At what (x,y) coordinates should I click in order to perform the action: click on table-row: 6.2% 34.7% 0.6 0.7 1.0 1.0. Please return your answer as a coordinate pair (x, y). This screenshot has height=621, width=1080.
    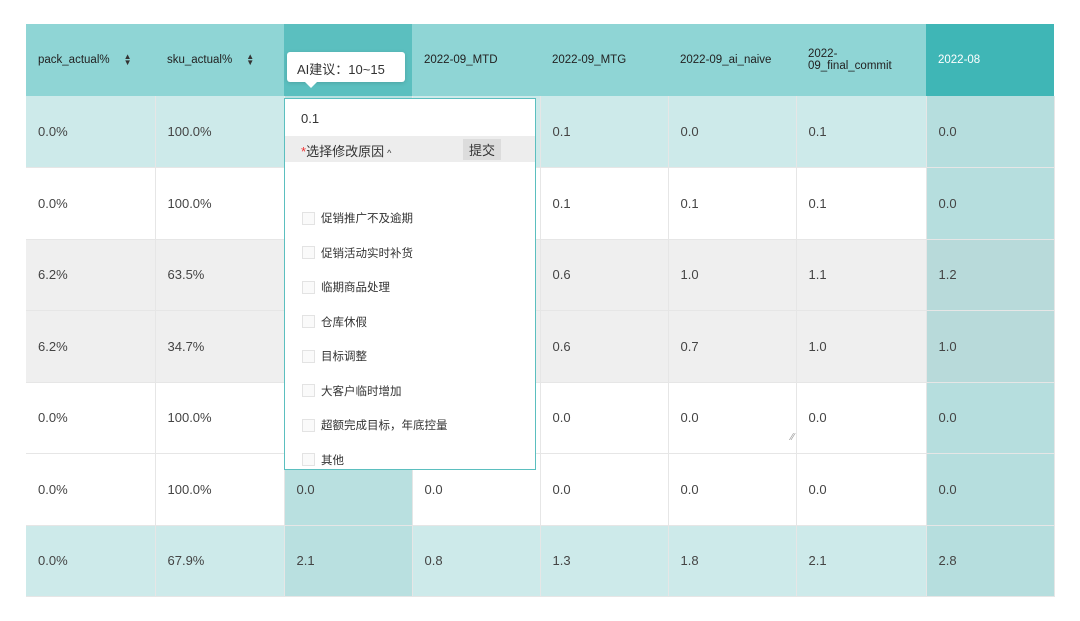
    Looking at the image, I should click on (540, 346).